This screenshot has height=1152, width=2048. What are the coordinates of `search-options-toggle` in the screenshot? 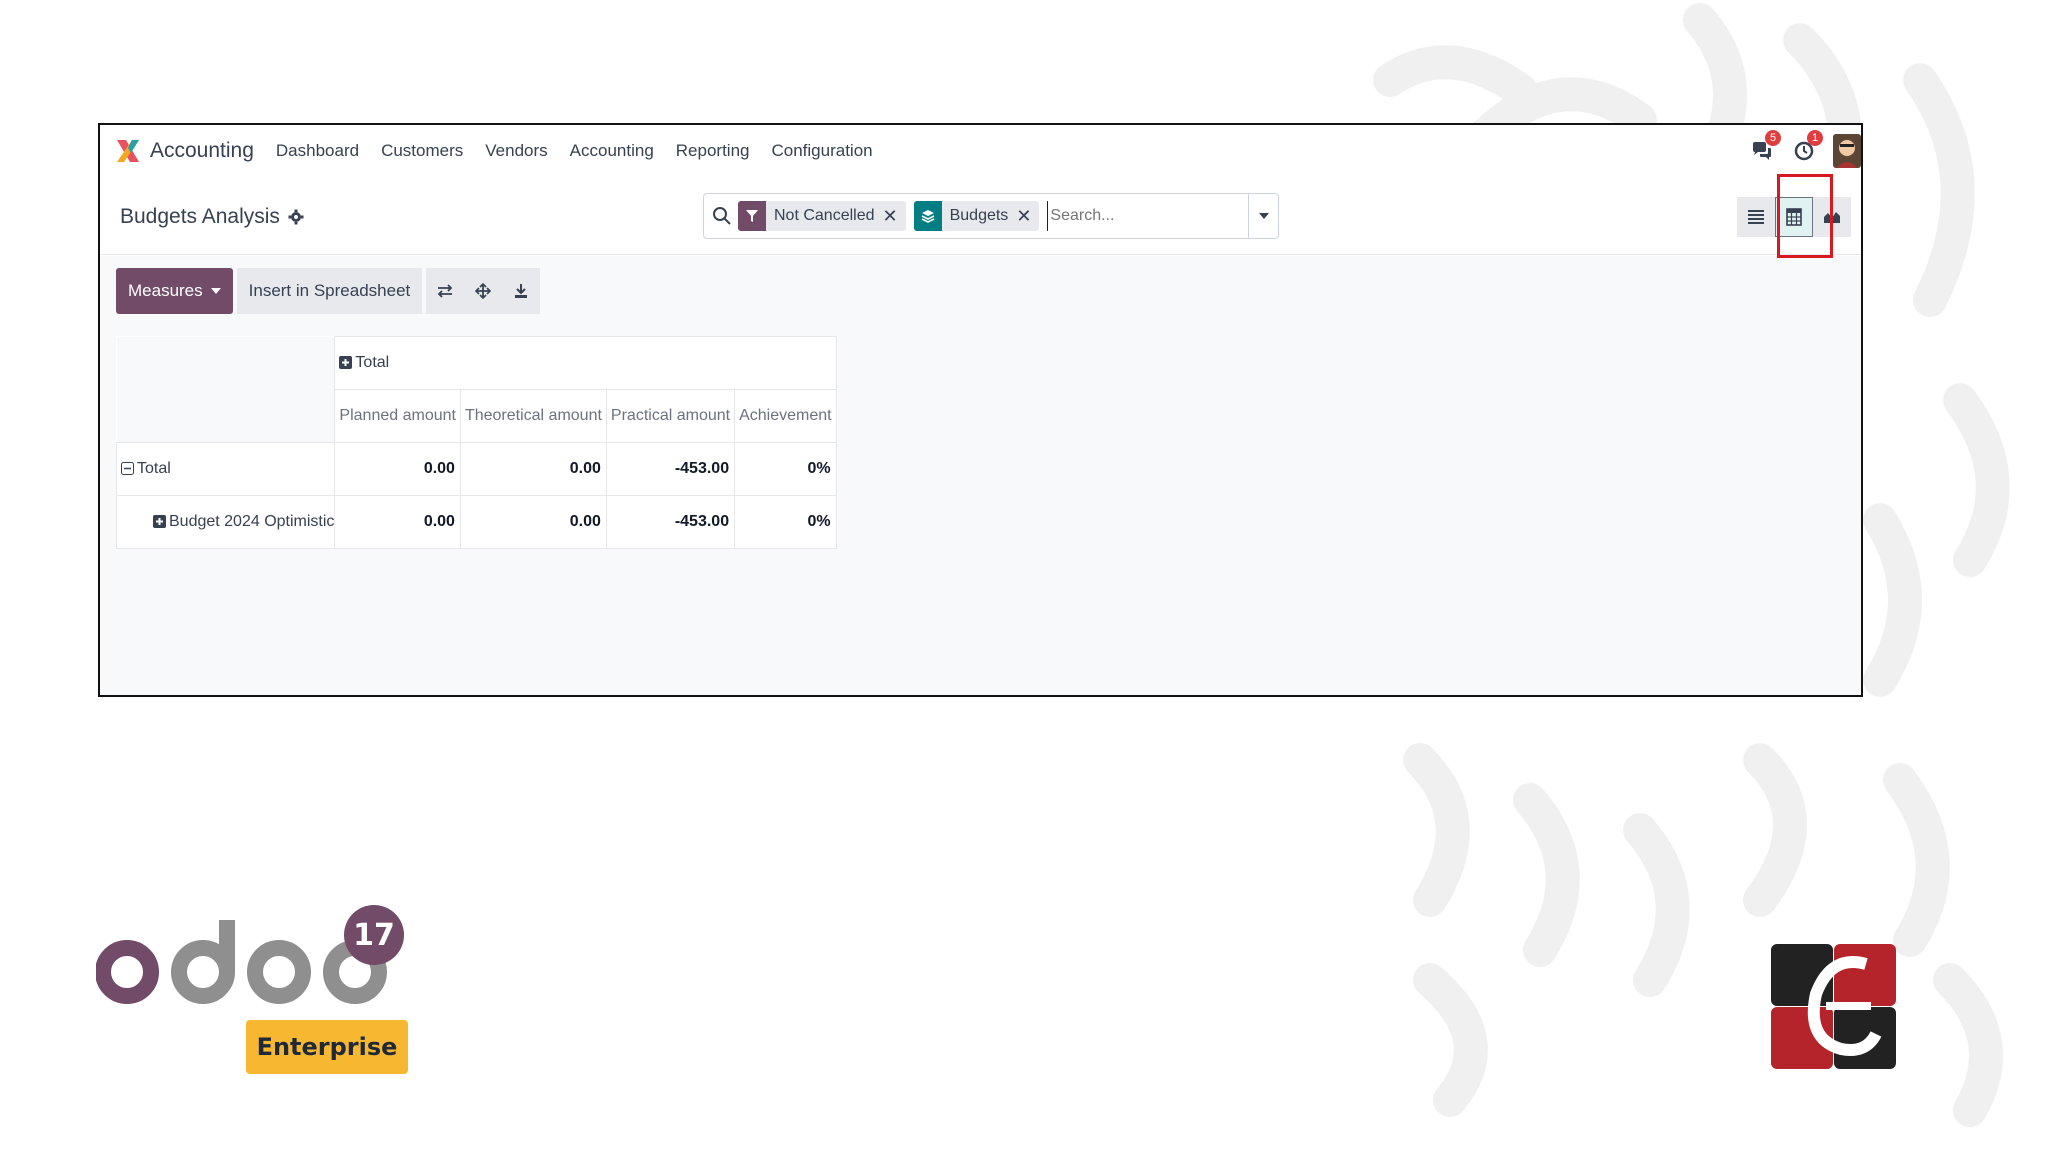 It's located at (1263, 216).